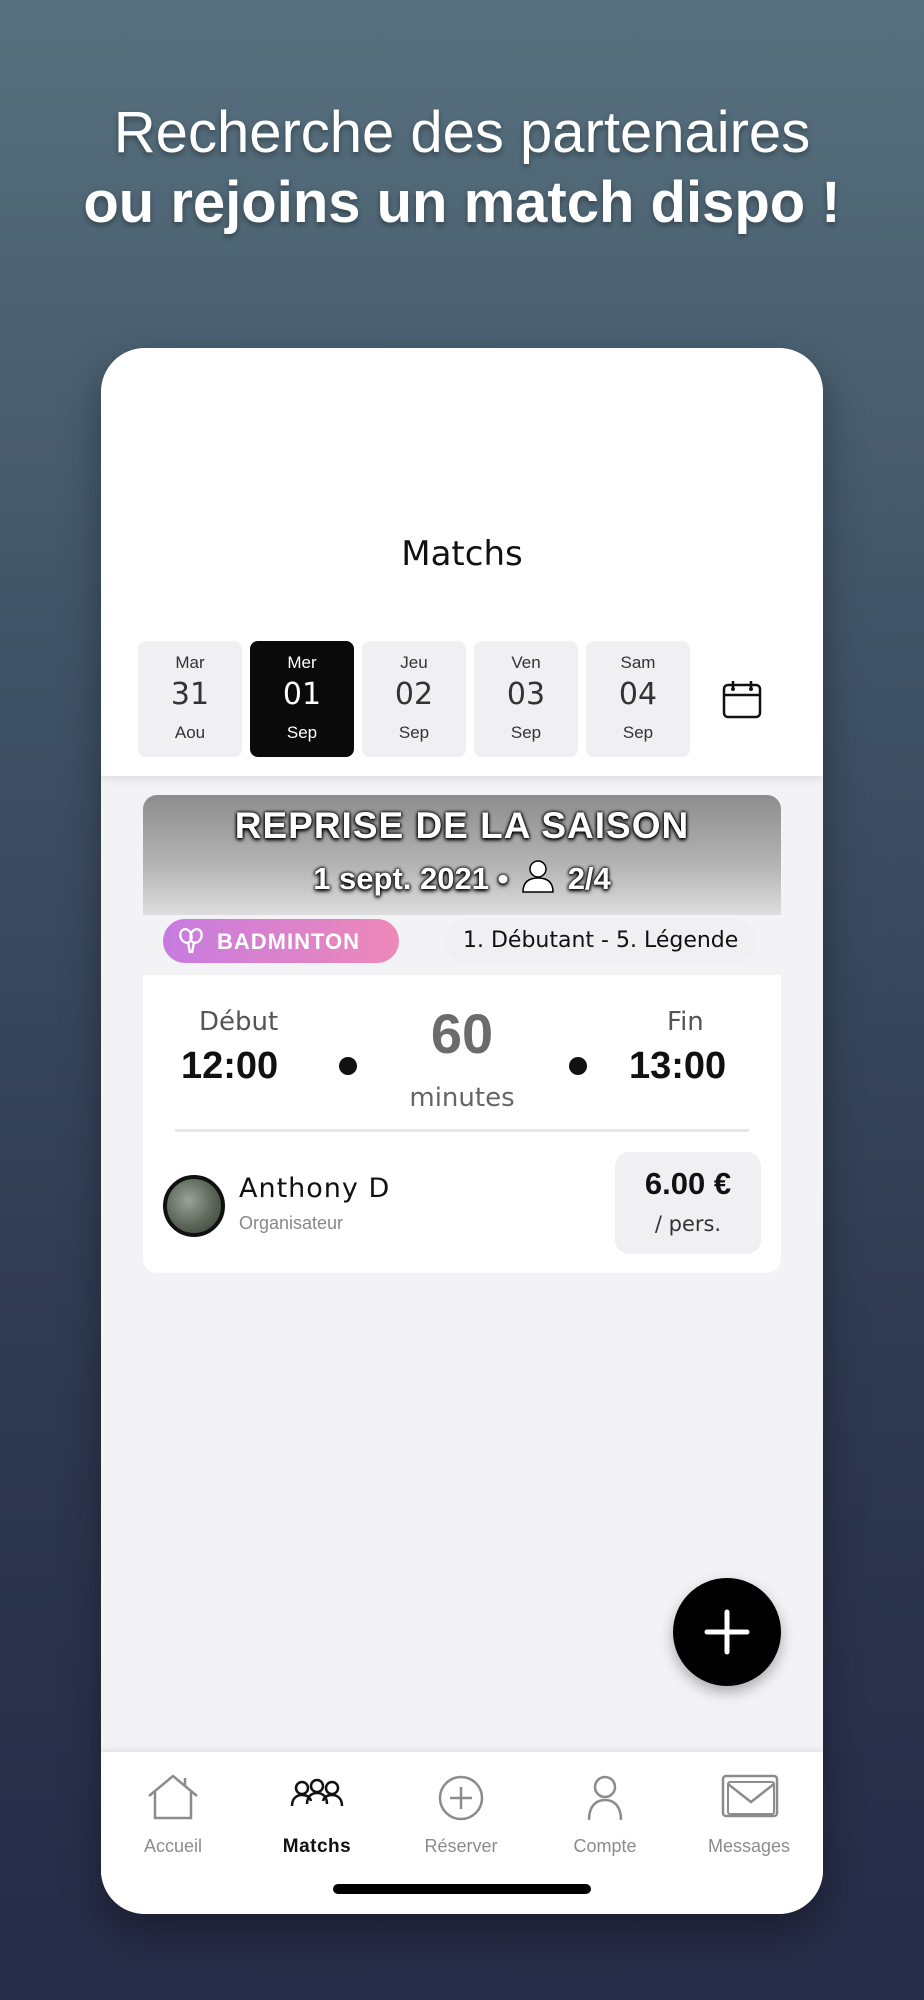  What do you see at coordinates (414, 694) in the screenshot?
I see `date-num: 02` at bounding box center [414, 694].